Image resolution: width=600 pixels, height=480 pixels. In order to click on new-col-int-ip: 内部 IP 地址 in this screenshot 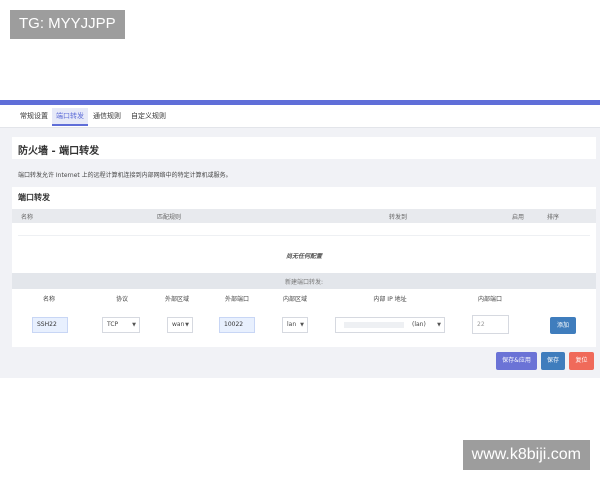, I will do `click(390, 299)`.